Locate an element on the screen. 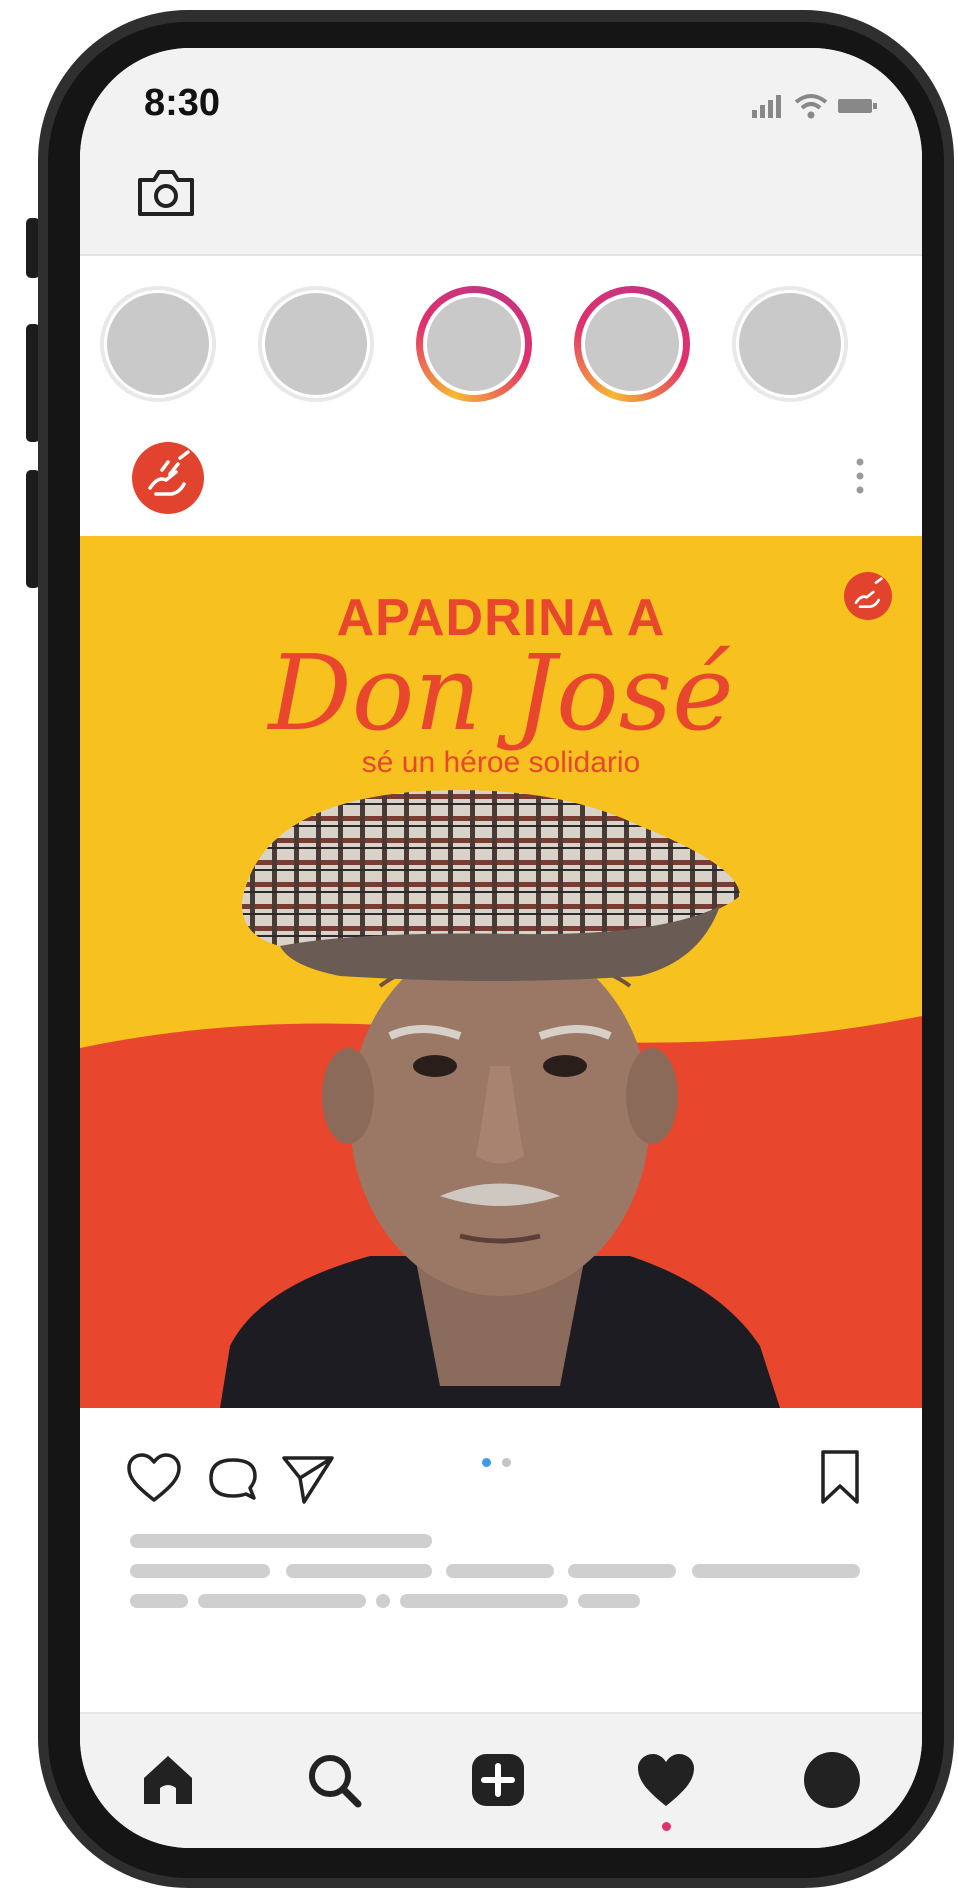 The height and width of the screenshot is (1894, 958). search-icon is located at coordinates (334, 1780).